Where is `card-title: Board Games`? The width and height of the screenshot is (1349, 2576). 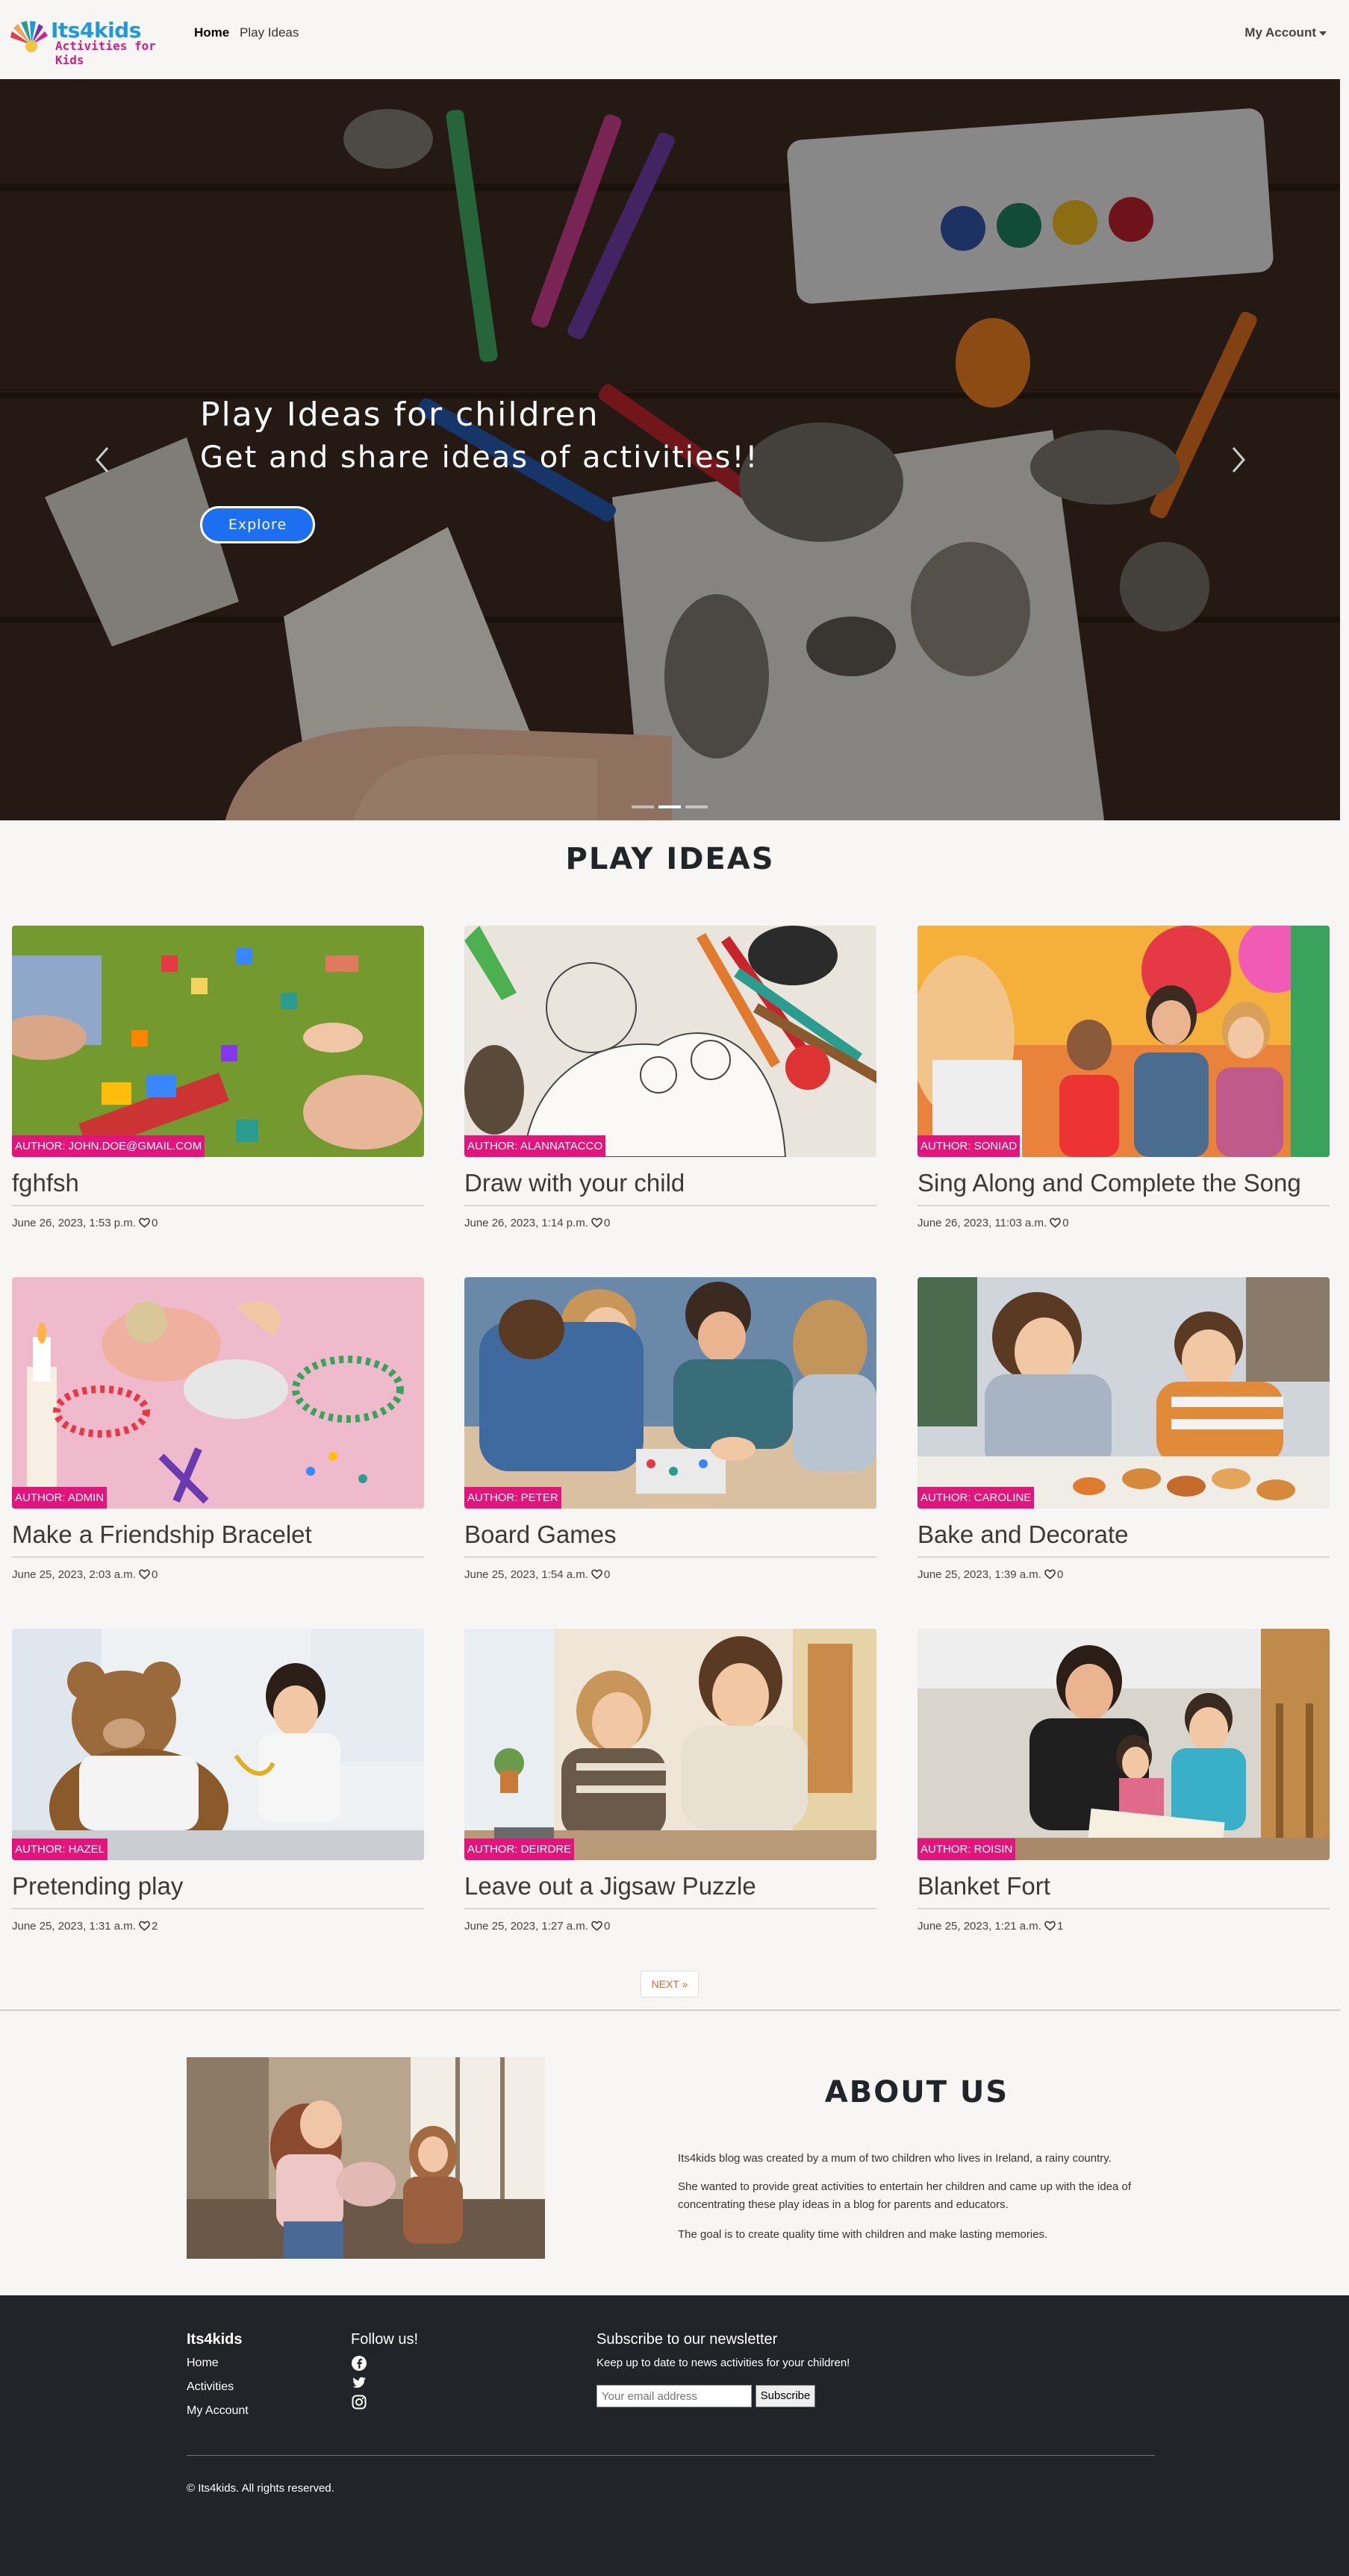 card-title: Board Games is located at coordinates (670, 1535).